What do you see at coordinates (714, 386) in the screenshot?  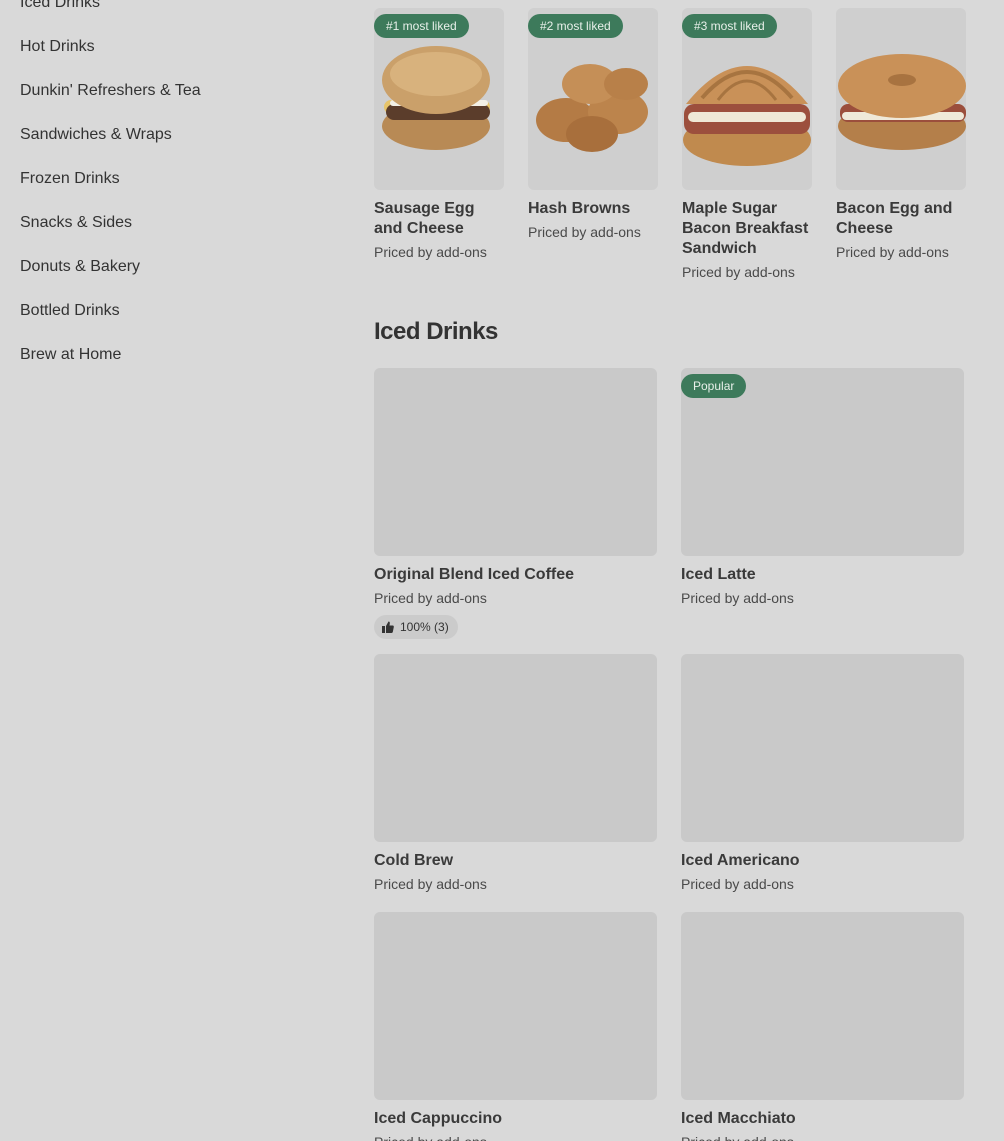 I see `popular-badge: Popular` at bounding box center [714, 386].